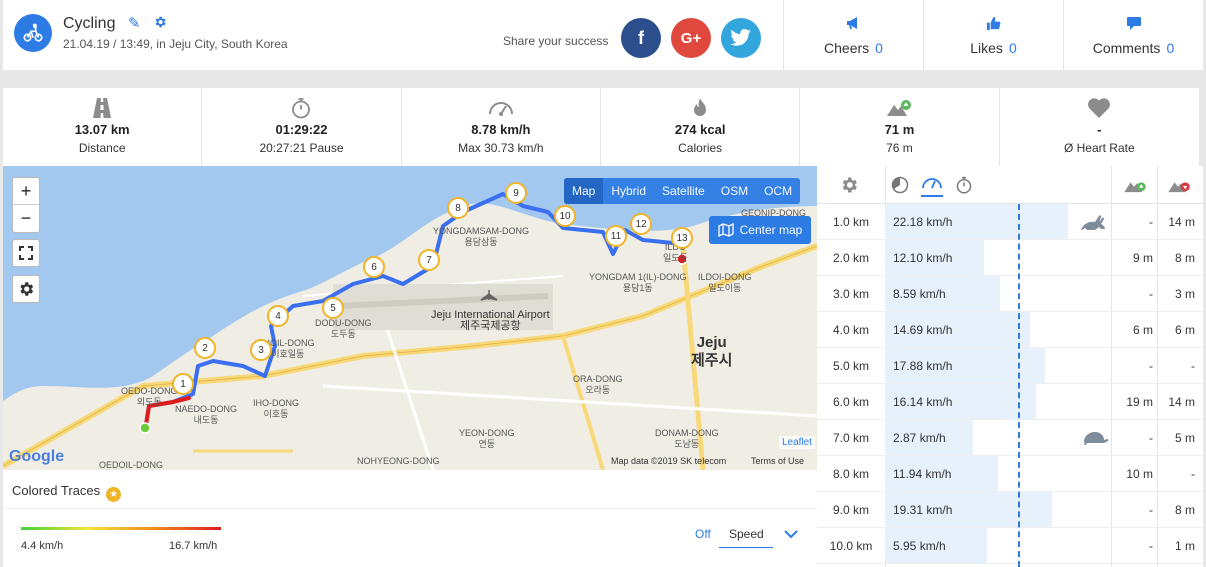 Image resolution: width=1206 pixels, height=567 pixels. Describe the element at coordinates (746, 535) in the screenshot. I see `trace-mode-select: Speed` at that location.